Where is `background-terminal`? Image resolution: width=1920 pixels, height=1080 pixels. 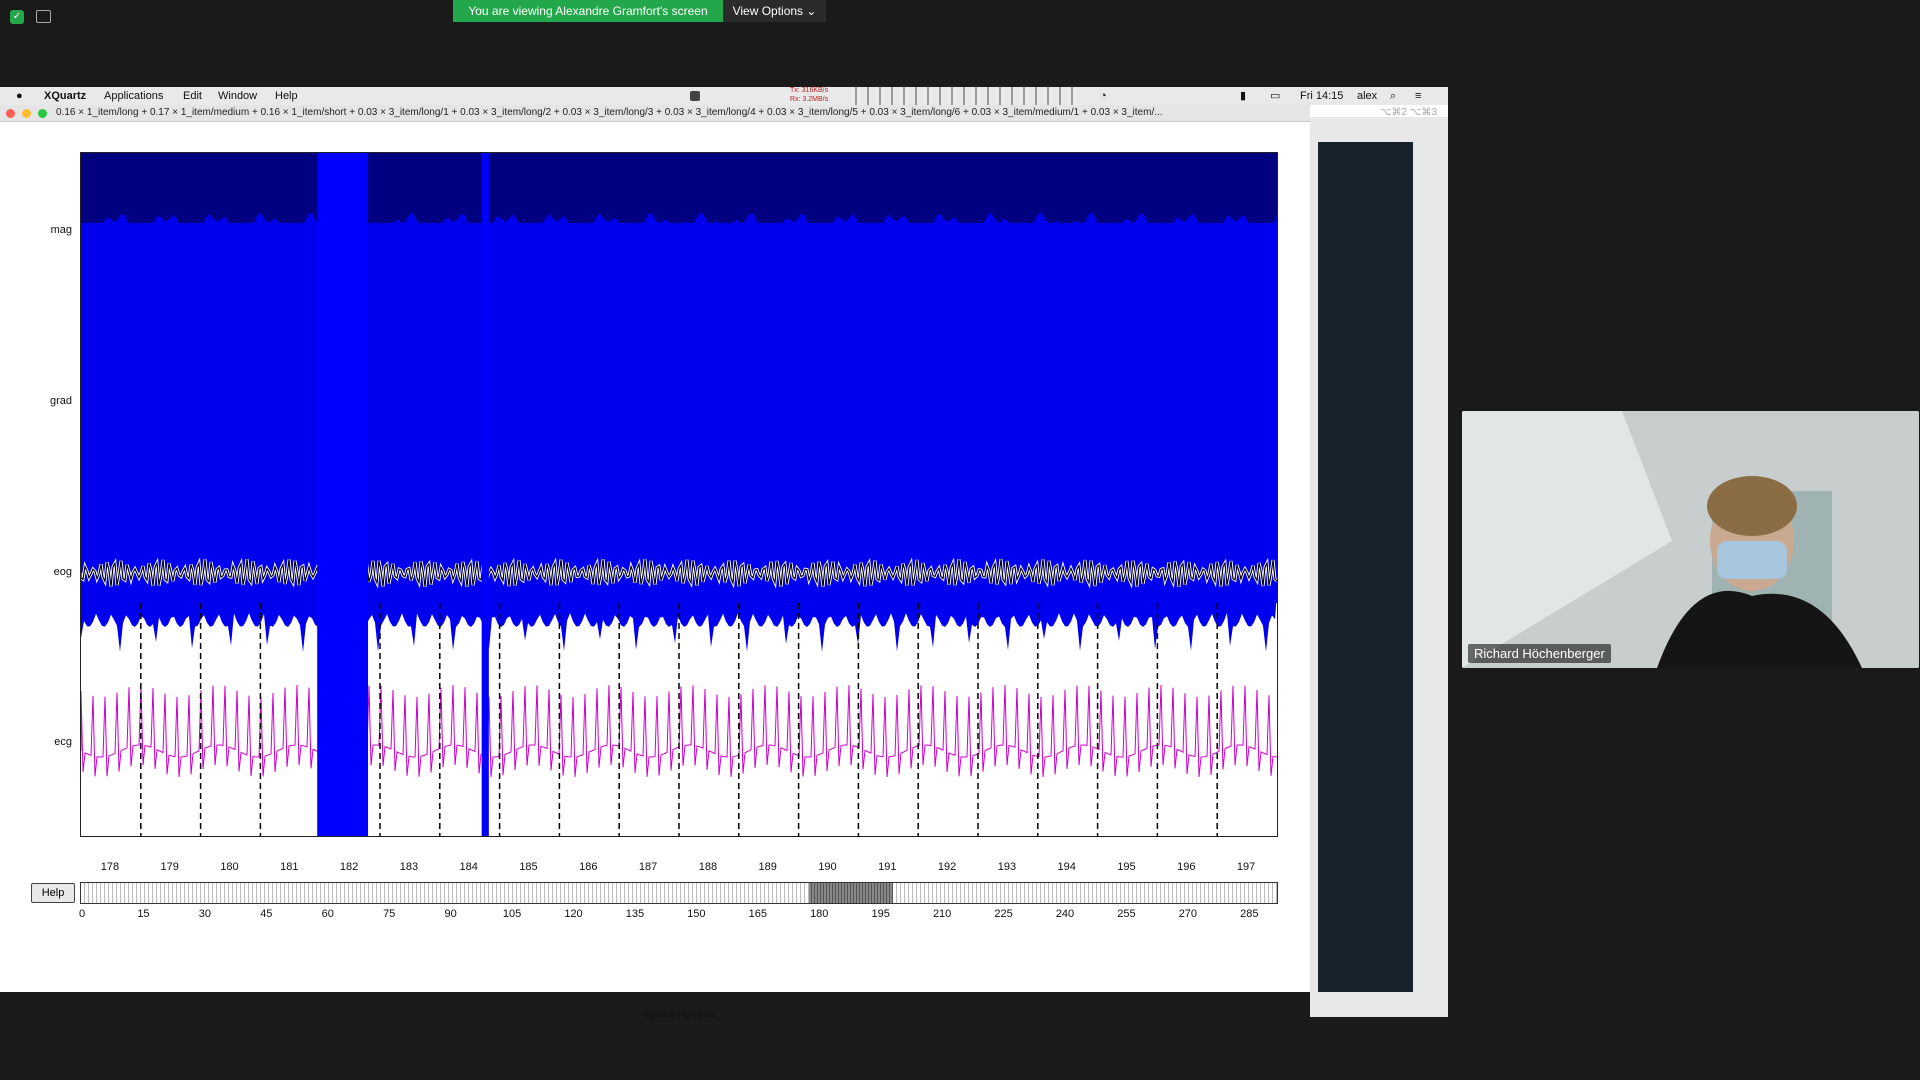
background-terminal is located at coordinates (1365, 567).